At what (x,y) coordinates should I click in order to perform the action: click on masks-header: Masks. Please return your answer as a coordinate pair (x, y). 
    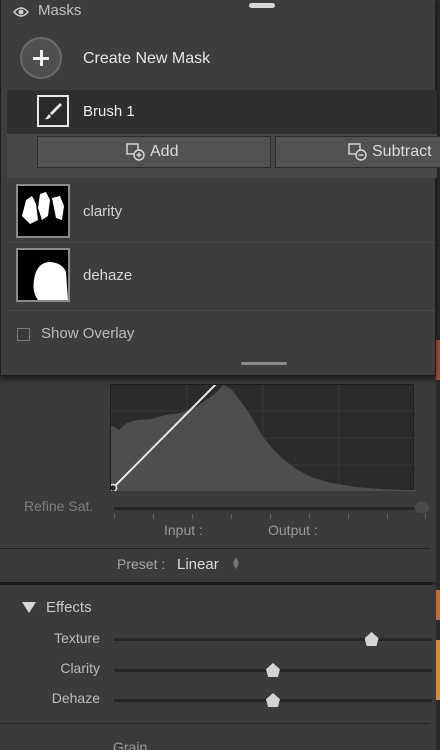
    Looking at the image, I should click on (218, 11).